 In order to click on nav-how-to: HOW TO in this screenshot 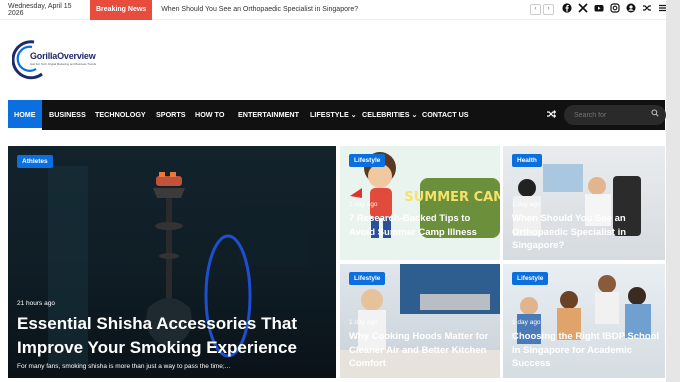, I will do `click(209, 115)`.